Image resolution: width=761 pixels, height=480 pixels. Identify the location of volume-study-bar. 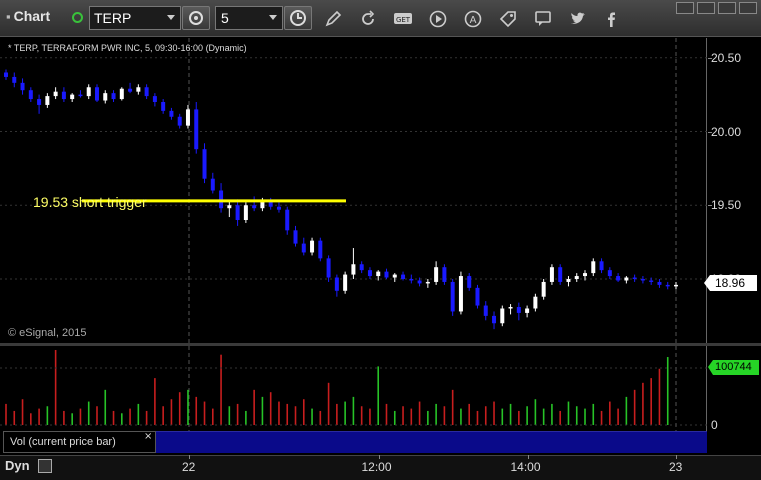
(431, 442).